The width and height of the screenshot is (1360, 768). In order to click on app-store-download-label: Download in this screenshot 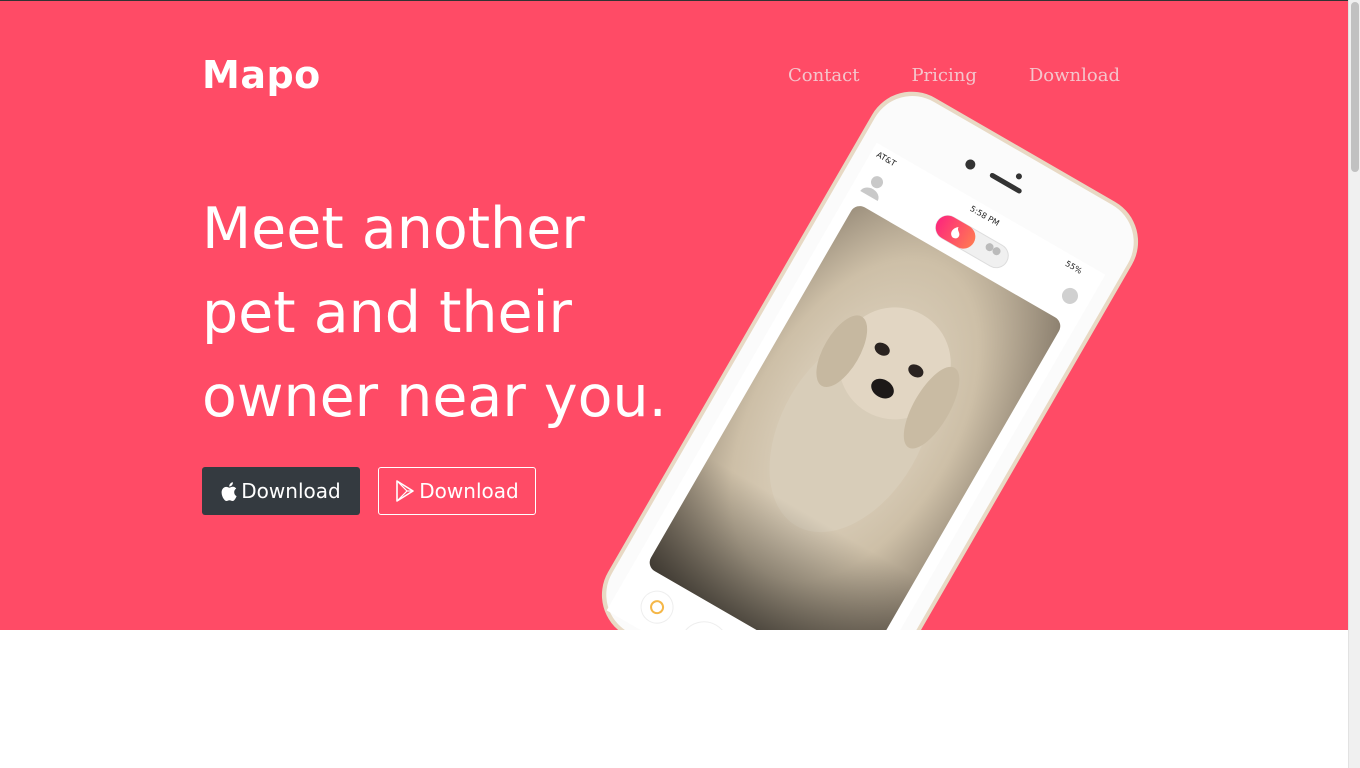, I will do `click(291, 491)`.